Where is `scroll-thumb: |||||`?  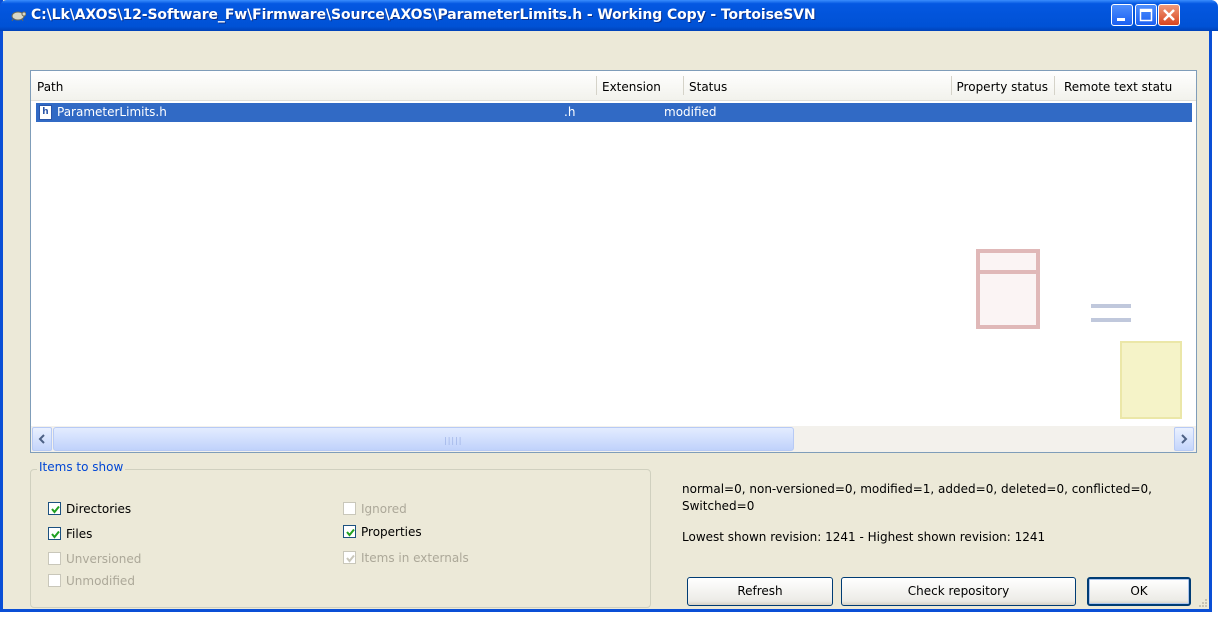 scroll-thumb: ||||| is located at coordinates (423, 439).